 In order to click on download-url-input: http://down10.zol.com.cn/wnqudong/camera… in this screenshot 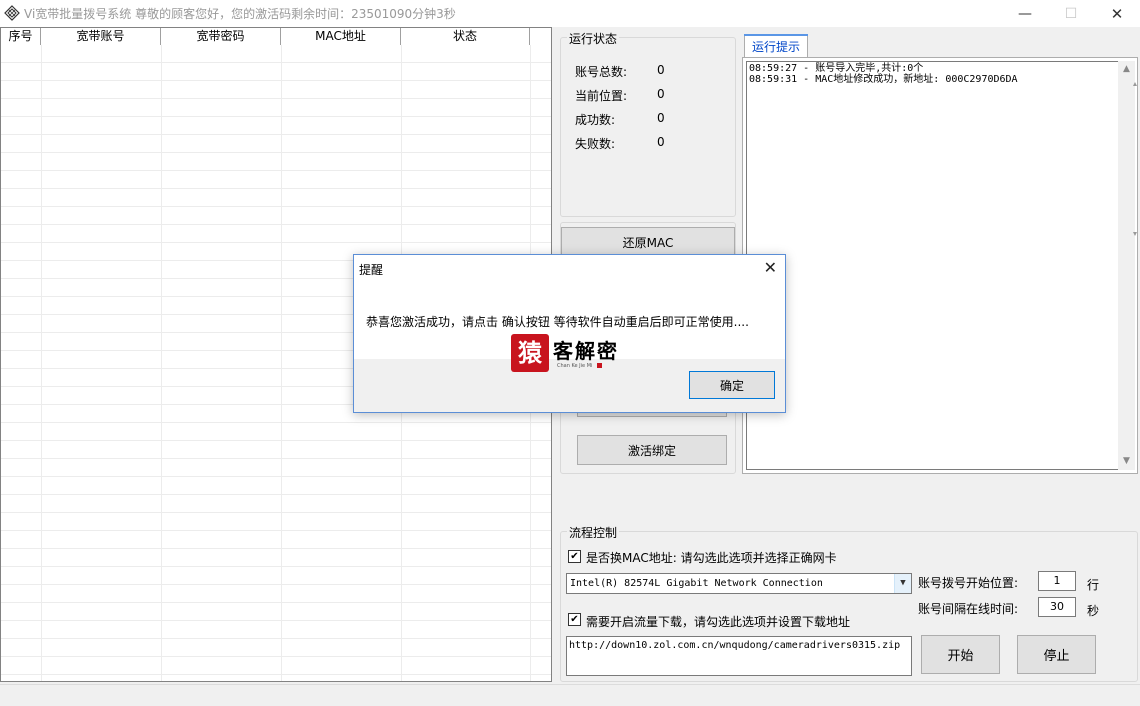, I will do `click(739, 656)`.